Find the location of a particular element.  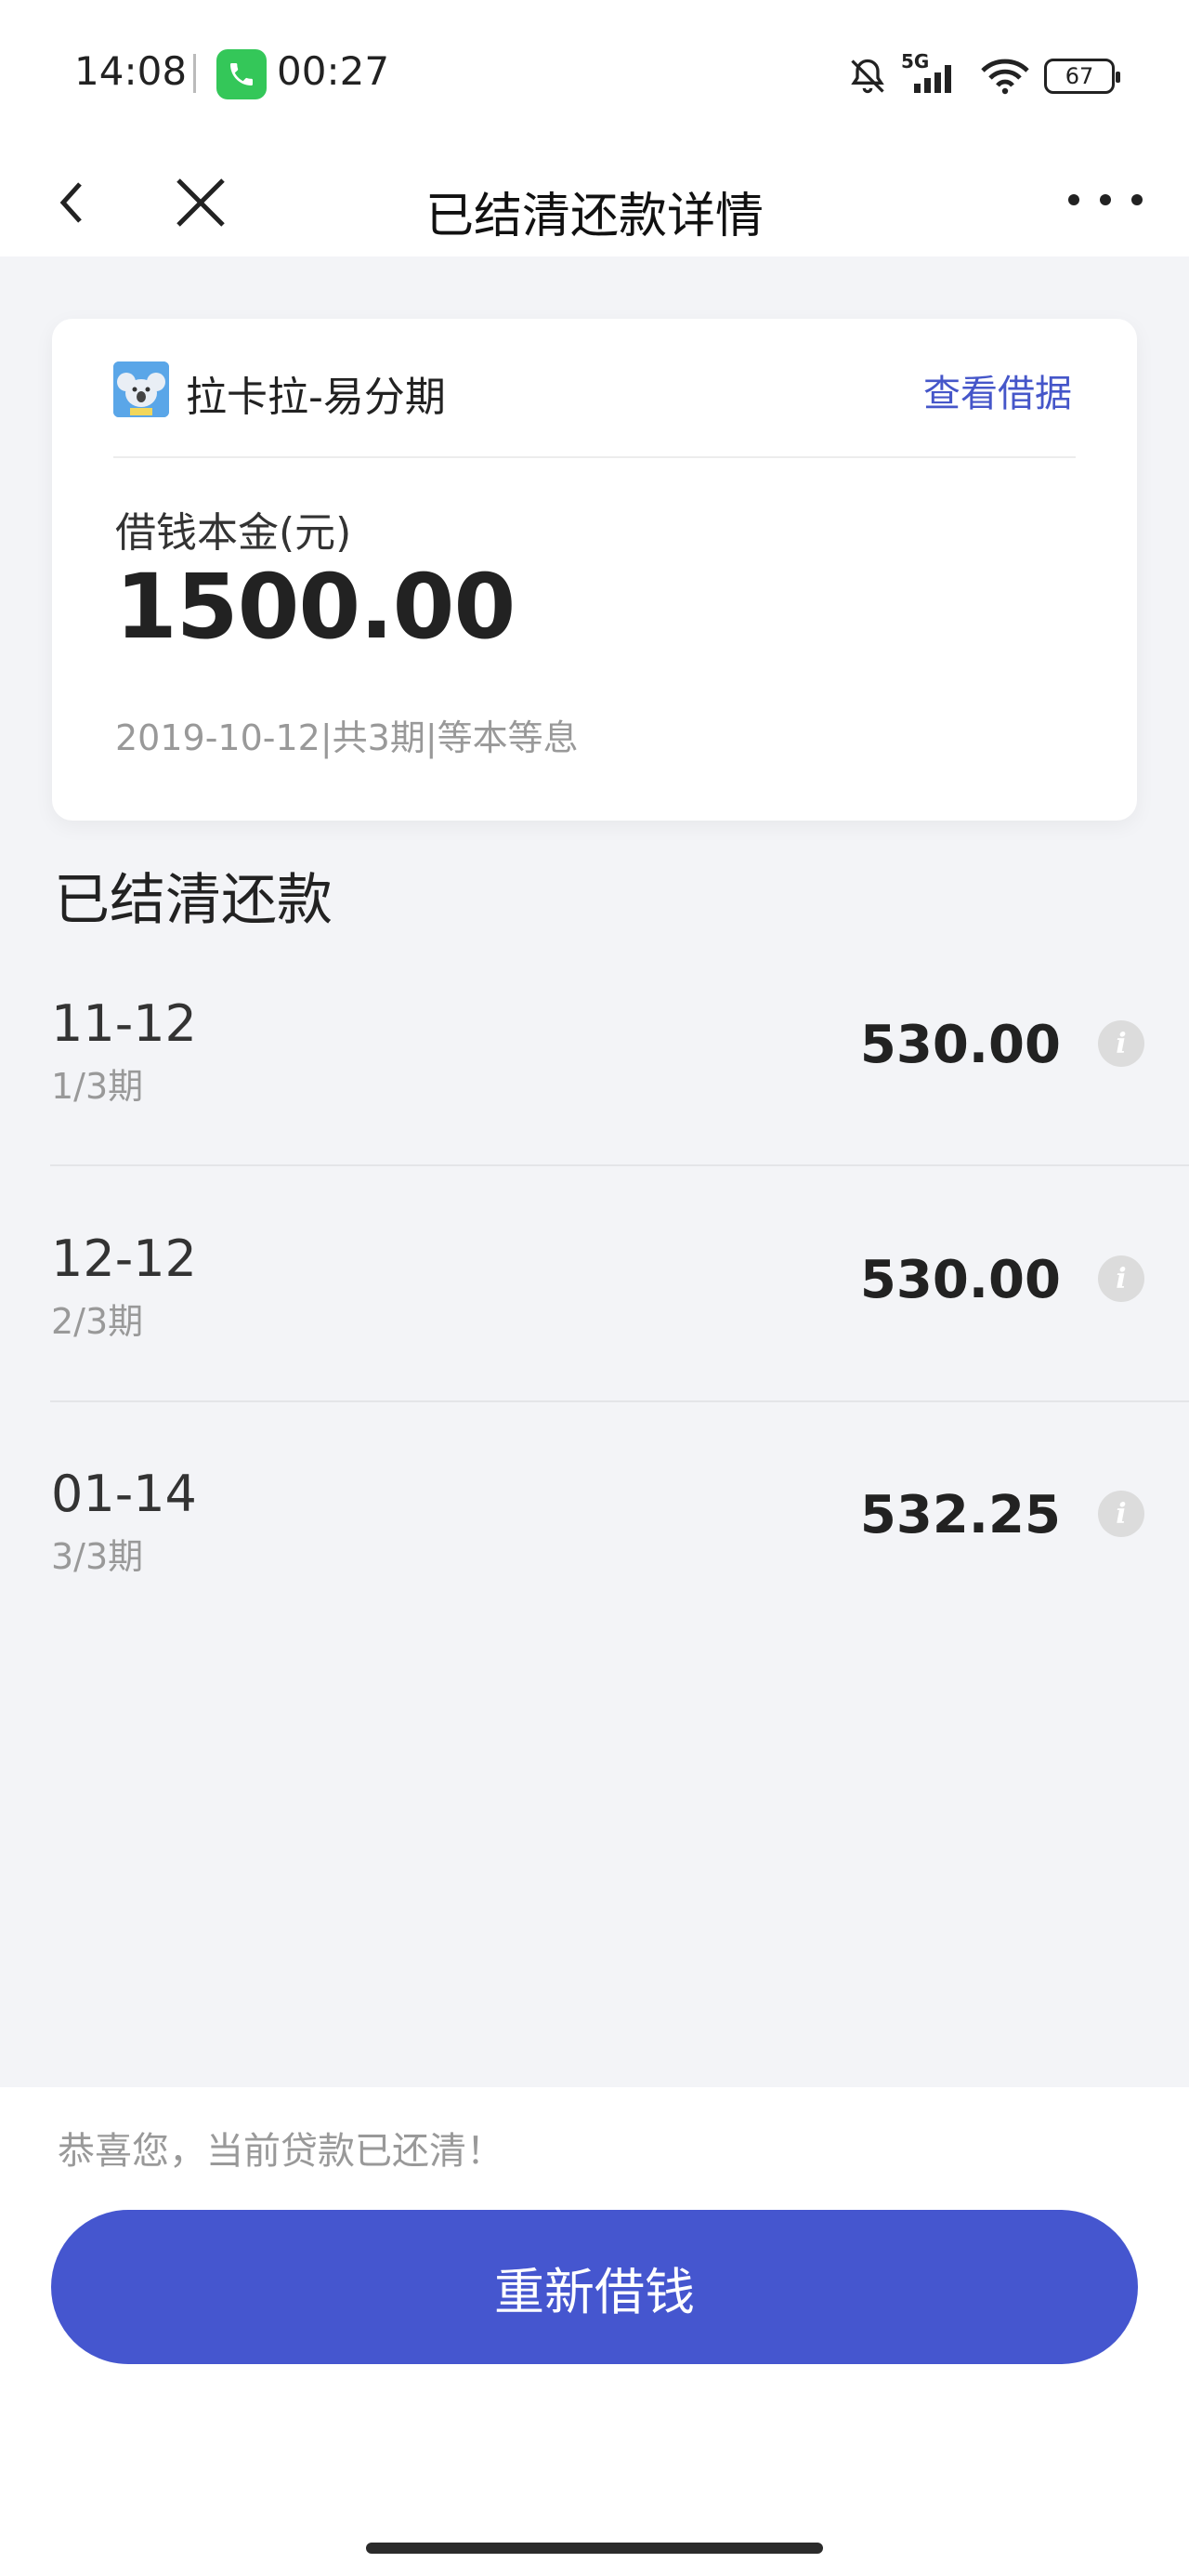

reborrow-button: 重新借钱 is located at coordinates (594, 2287).